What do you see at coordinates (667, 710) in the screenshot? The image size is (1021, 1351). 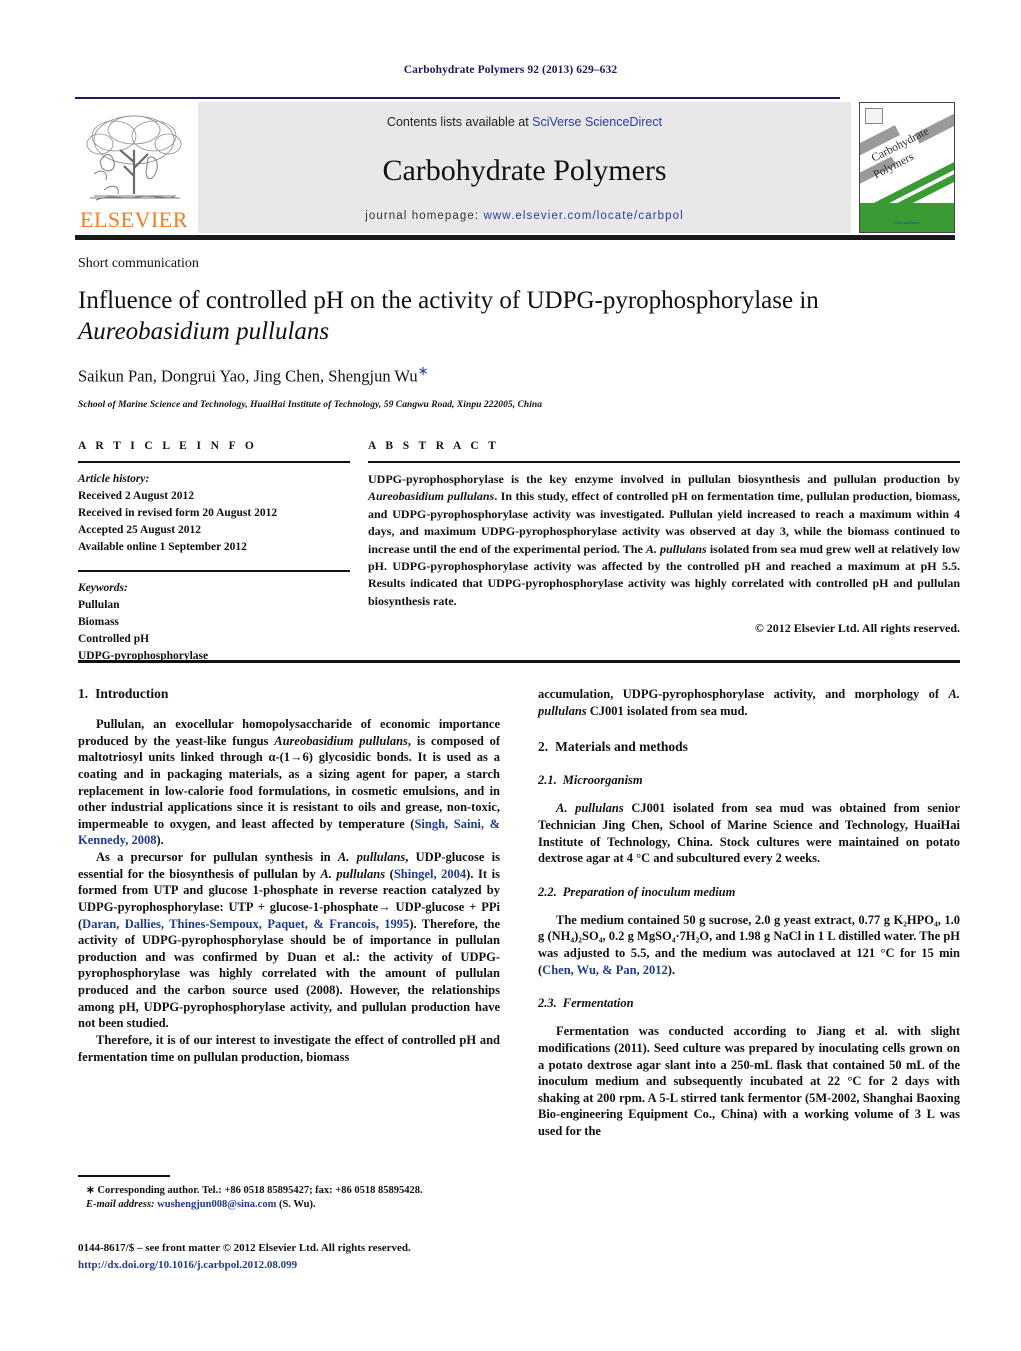 I see `pc-seg-b: CJ001 isolated from sea mud.` at bounding box center [667, 710].